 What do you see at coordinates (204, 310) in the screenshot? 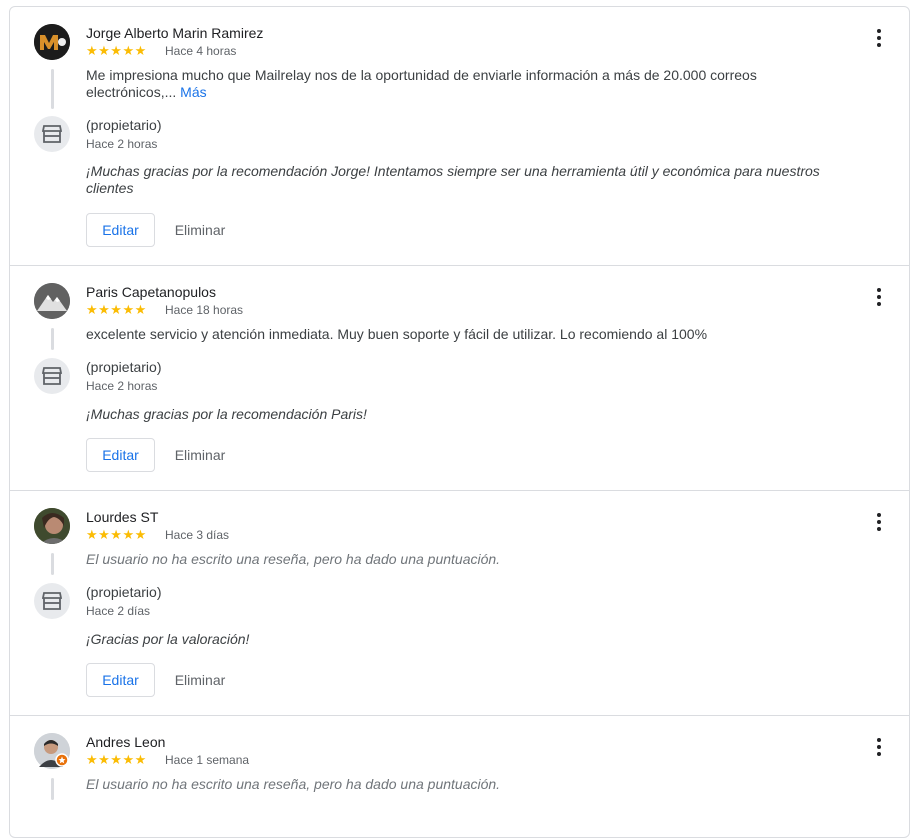
I see `review-time: Hace 18 horas` at bounding box center [204, 310].